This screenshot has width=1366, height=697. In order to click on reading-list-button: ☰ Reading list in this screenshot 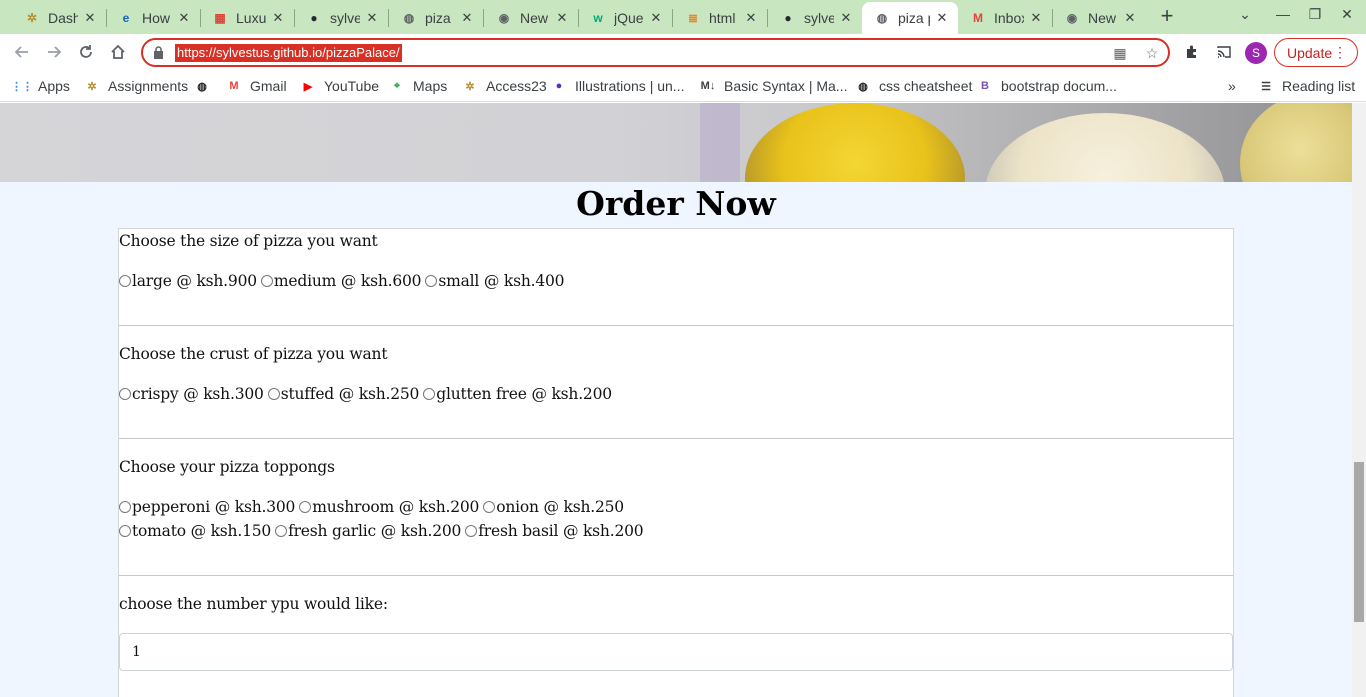, I will do `click(1306, 86)`.